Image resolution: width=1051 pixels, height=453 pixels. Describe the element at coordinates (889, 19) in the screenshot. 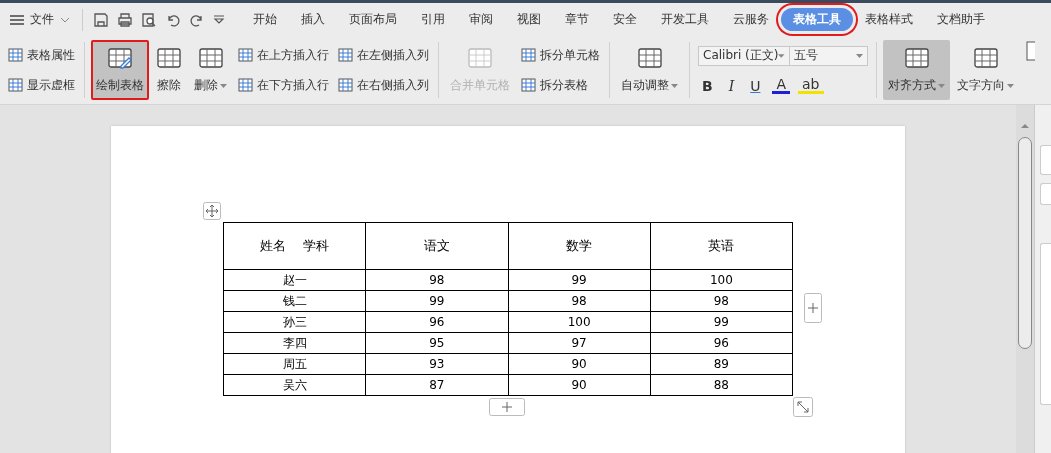

I see `ribbon-tab: 表格样式` at that location.